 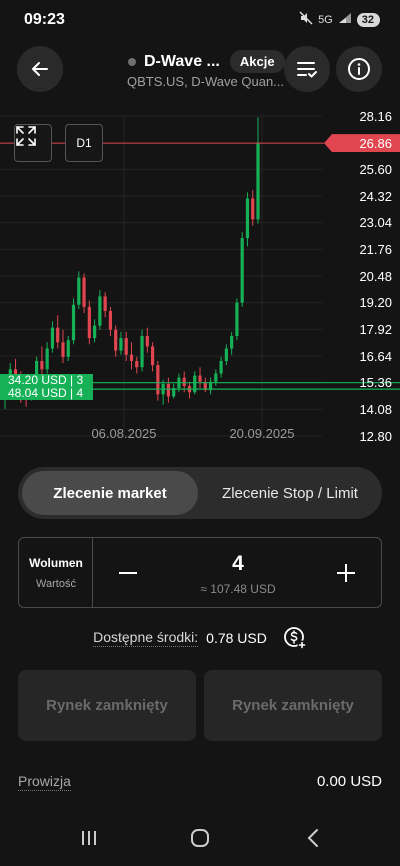 What do you see at coordinates (375, 169) in the screenshot?
I see `y-tick-label: 25.60` at bounding box center [375, 169].